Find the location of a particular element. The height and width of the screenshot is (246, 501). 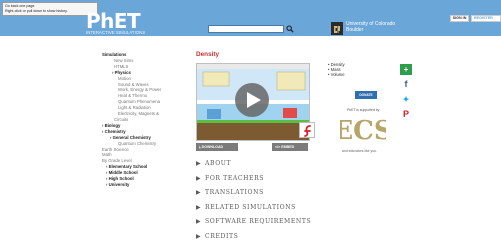

search-icon is located at coordinates (290, 29).